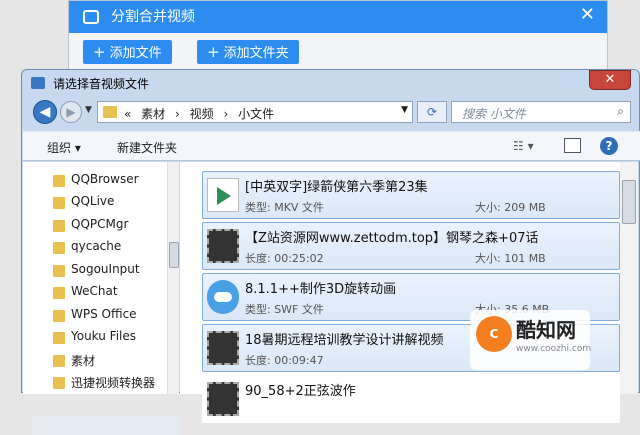 This screenshot has height=435, width=640. What do you see at coordinates (510, 258) in the screenshot?
I see `file-size: 大小: 101 MB` at bounding box center [510, 258].